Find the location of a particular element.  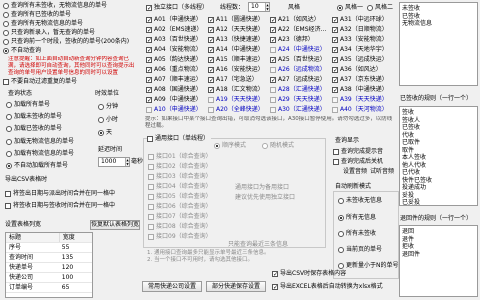

option-no-logistics: 查询所有无物流信息的单号 is located at coordinates (43, 24).